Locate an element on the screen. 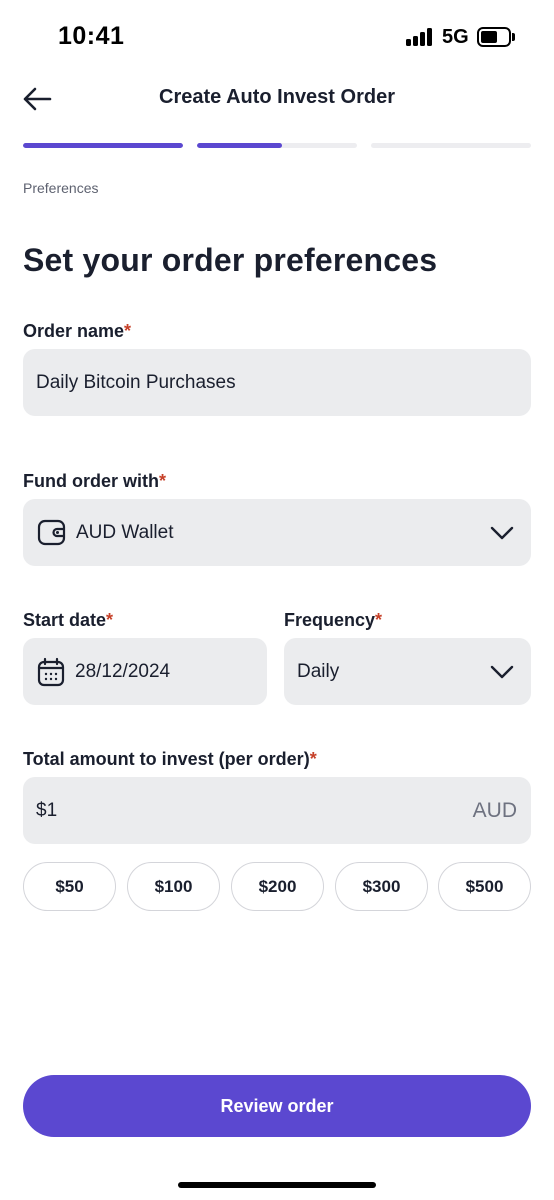 The image size is (554, 1200). currency-suffix: AUD is located at coordinates (494, 810).